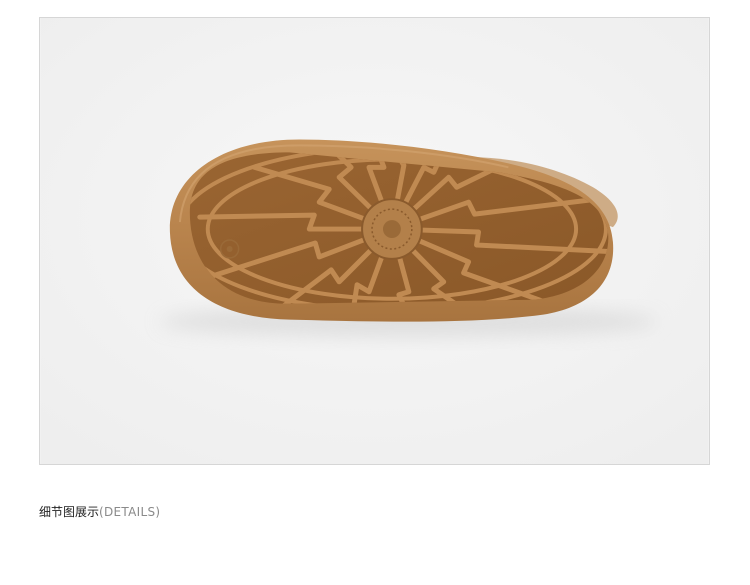  What do you see at coordinates (69, 512) in the screenshot?
I see `caption-title: 细节图展示` at bounding box center [69, 512].